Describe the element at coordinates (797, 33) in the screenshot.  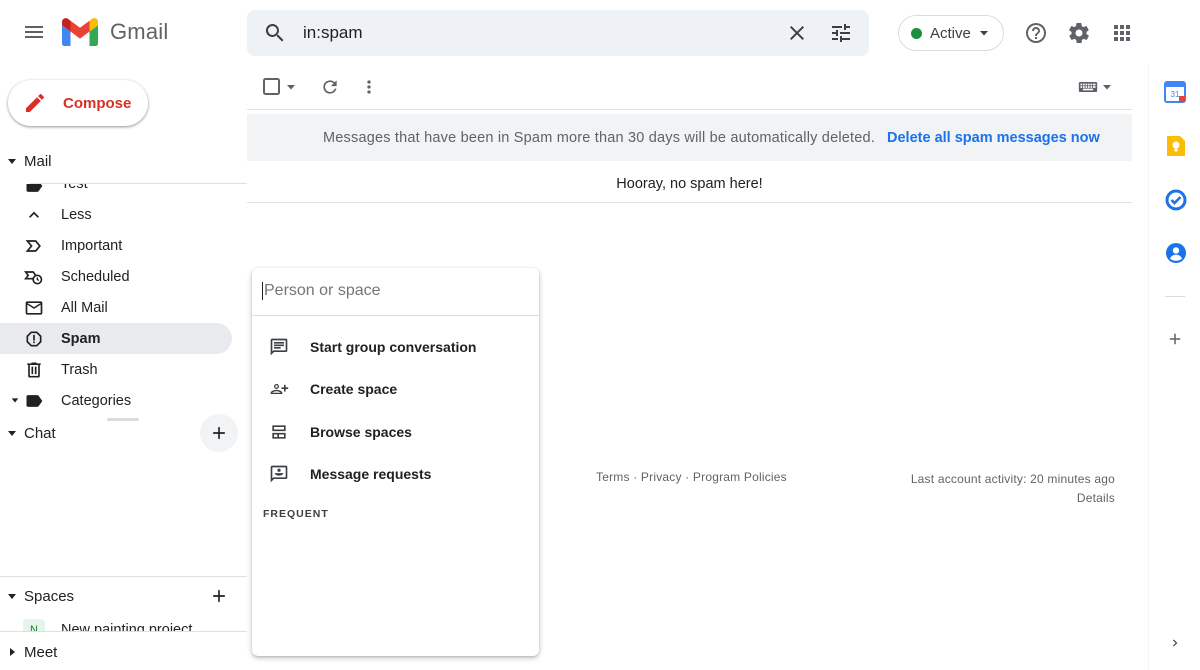
I see `clear-icon` at that location.